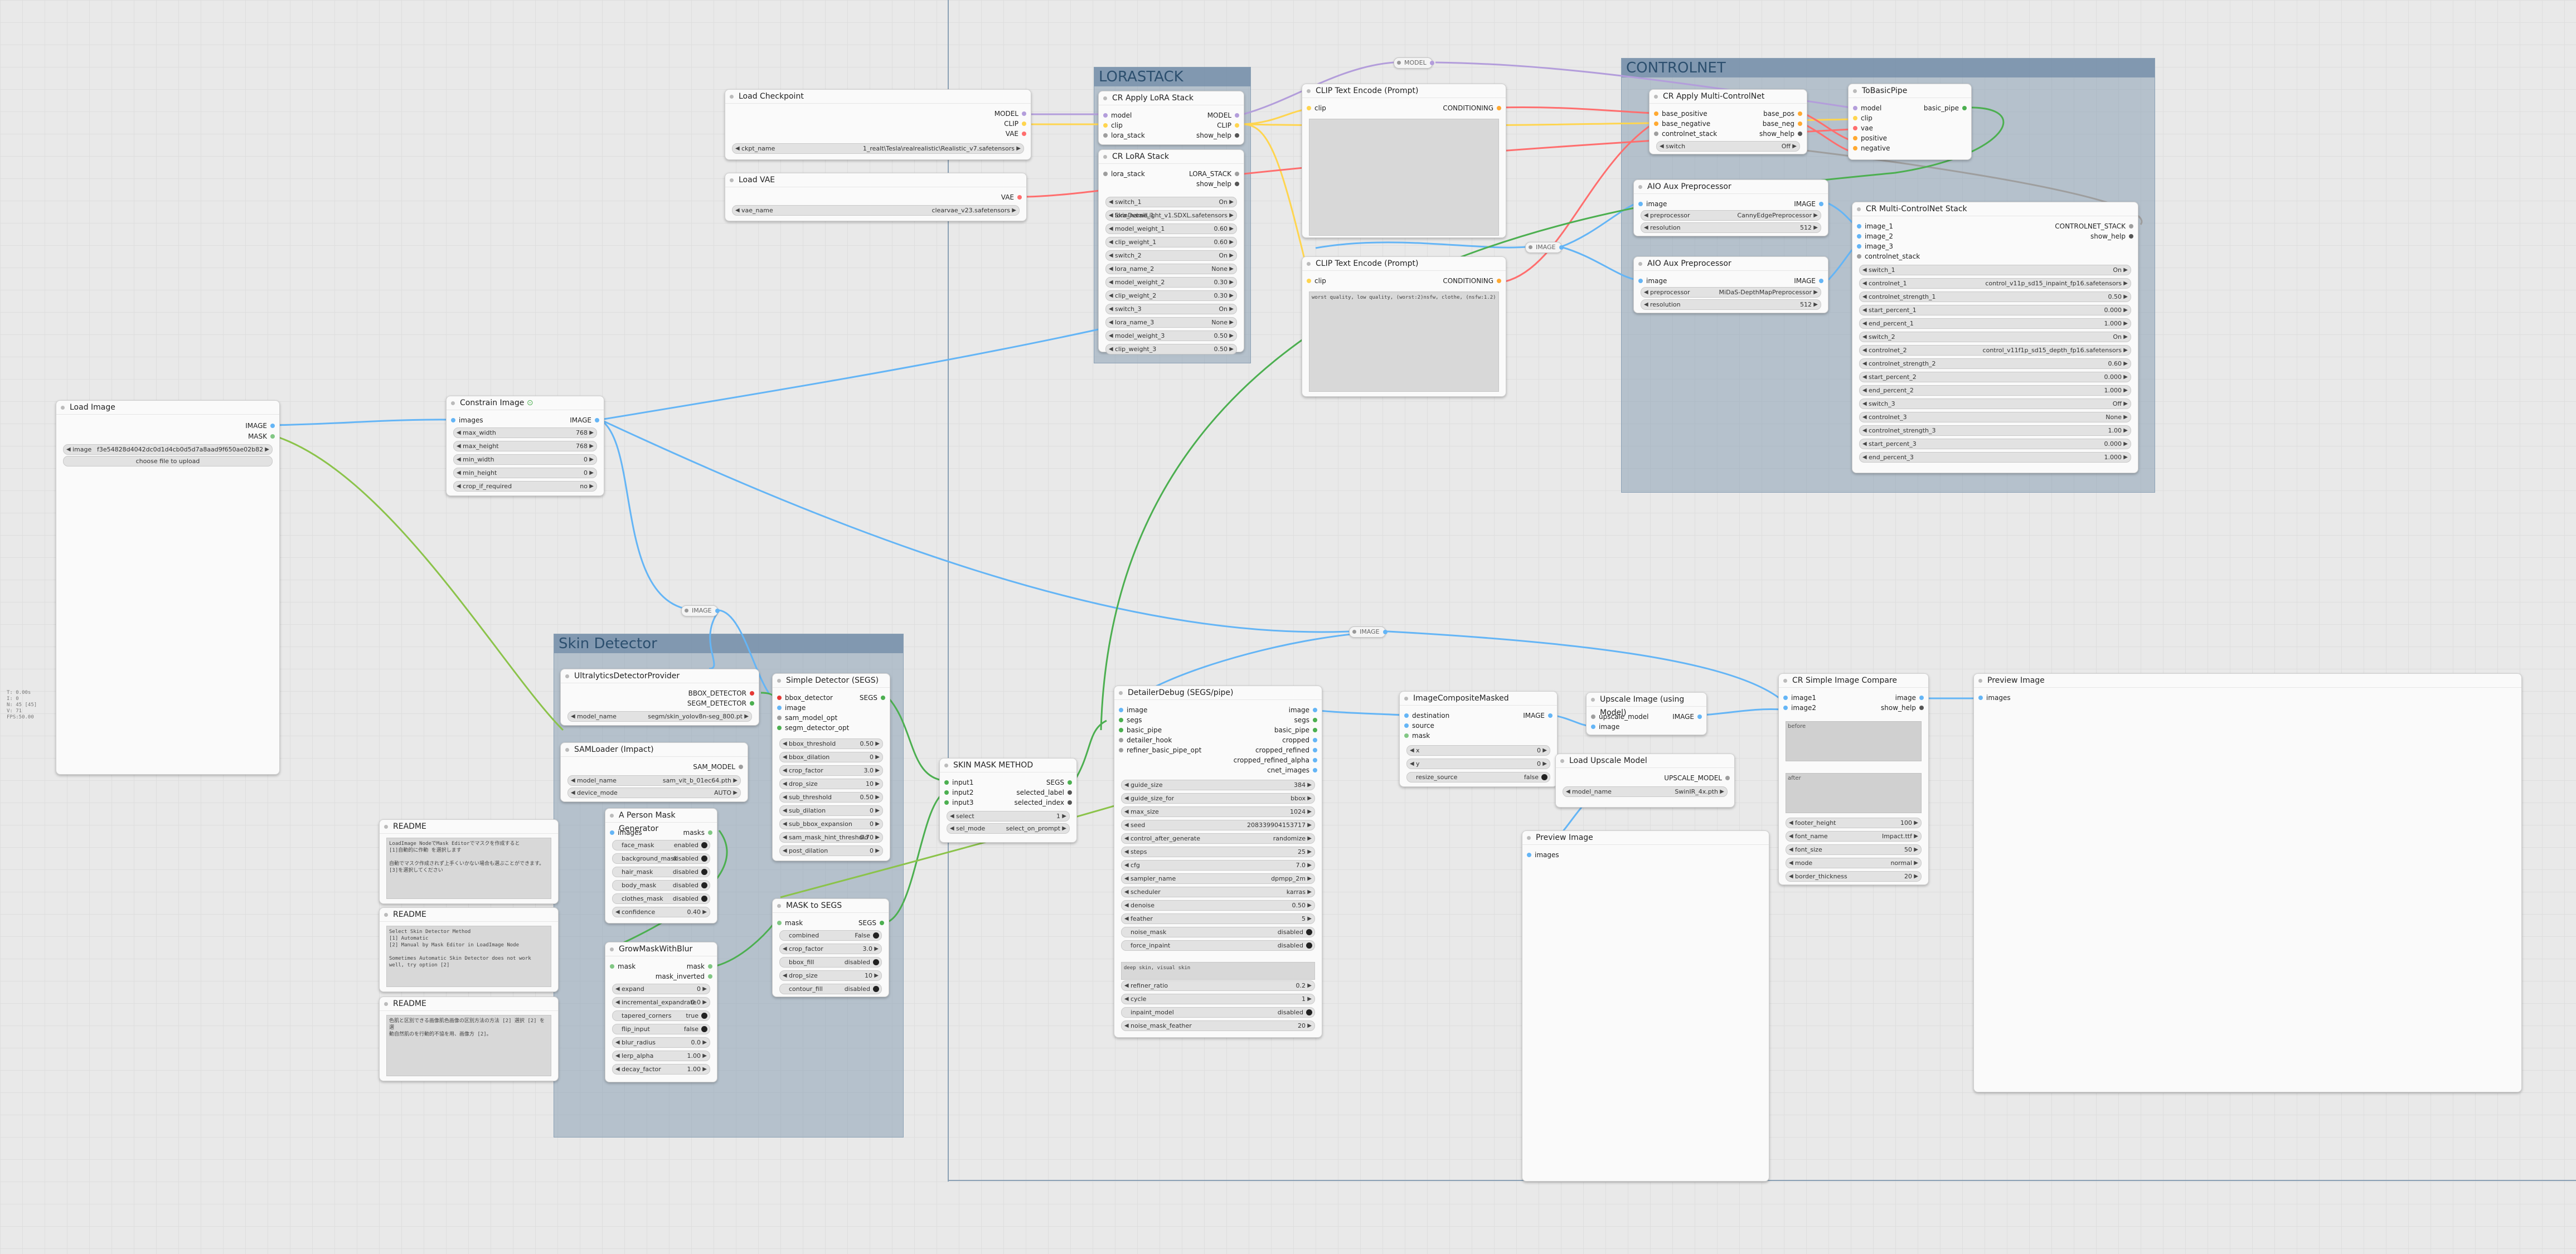 The image size is (2576, 1254). Describe the element at coordinates (831, 850) in the screenshot. I see `widget-post-dilation: ◀ post_dilation 0 ▶` at that location.